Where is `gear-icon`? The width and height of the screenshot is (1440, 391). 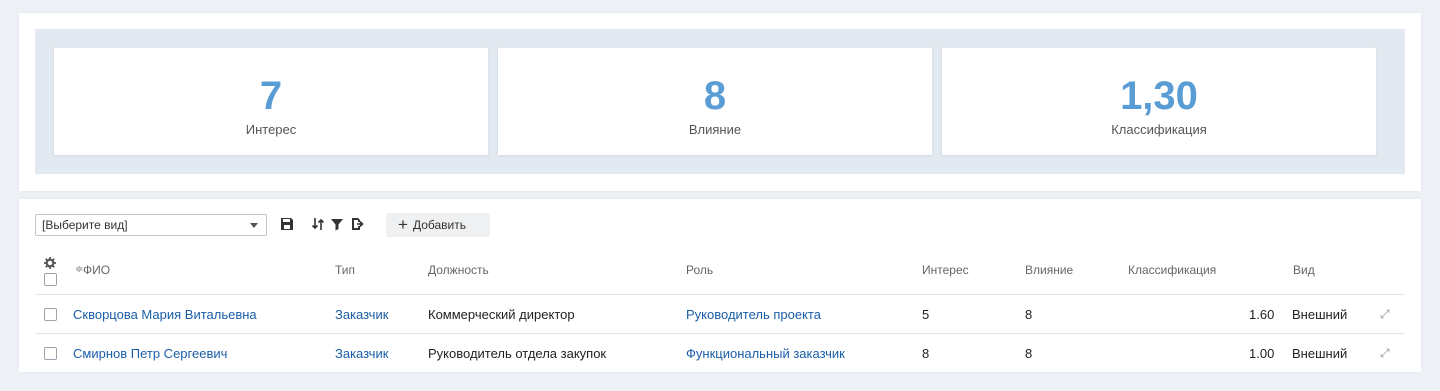 gear-icon is located at coordinates (50, 263).